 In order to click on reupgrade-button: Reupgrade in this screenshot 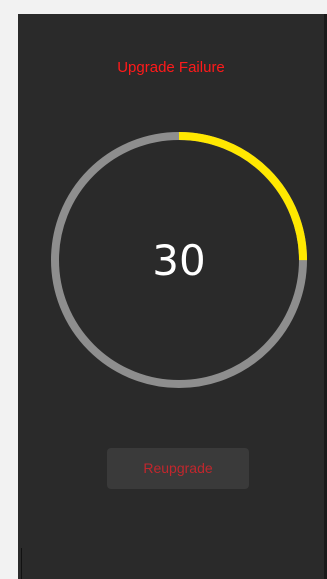, I will do `click(178, 468)`.